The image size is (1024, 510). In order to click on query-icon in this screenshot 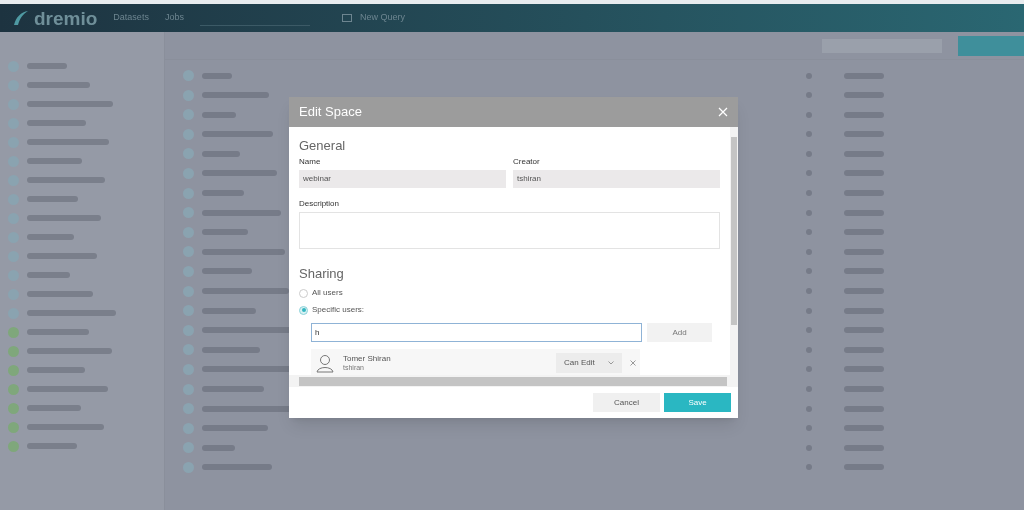, I will do `click(346, 18)`.